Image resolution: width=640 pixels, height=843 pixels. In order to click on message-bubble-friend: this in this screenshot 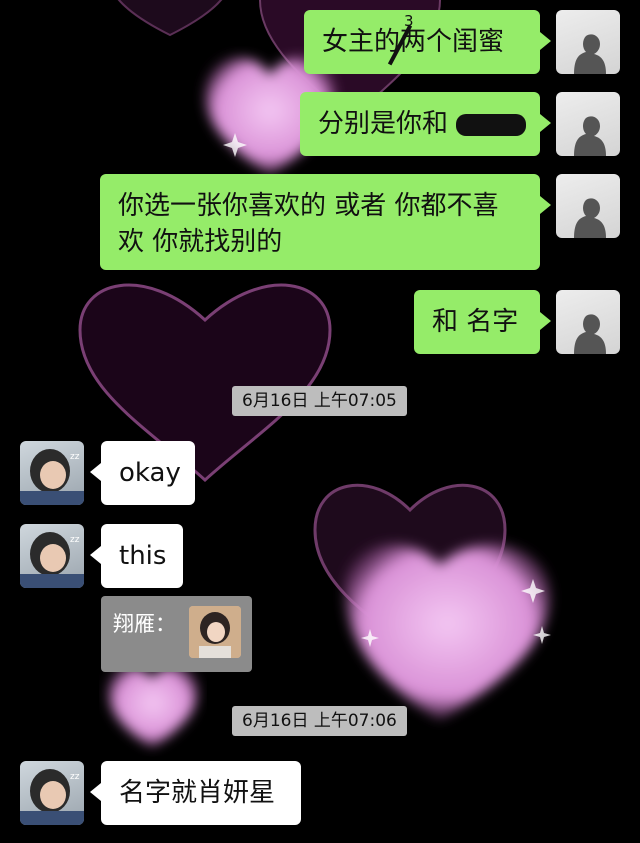, I will do `click(142, 556)`.